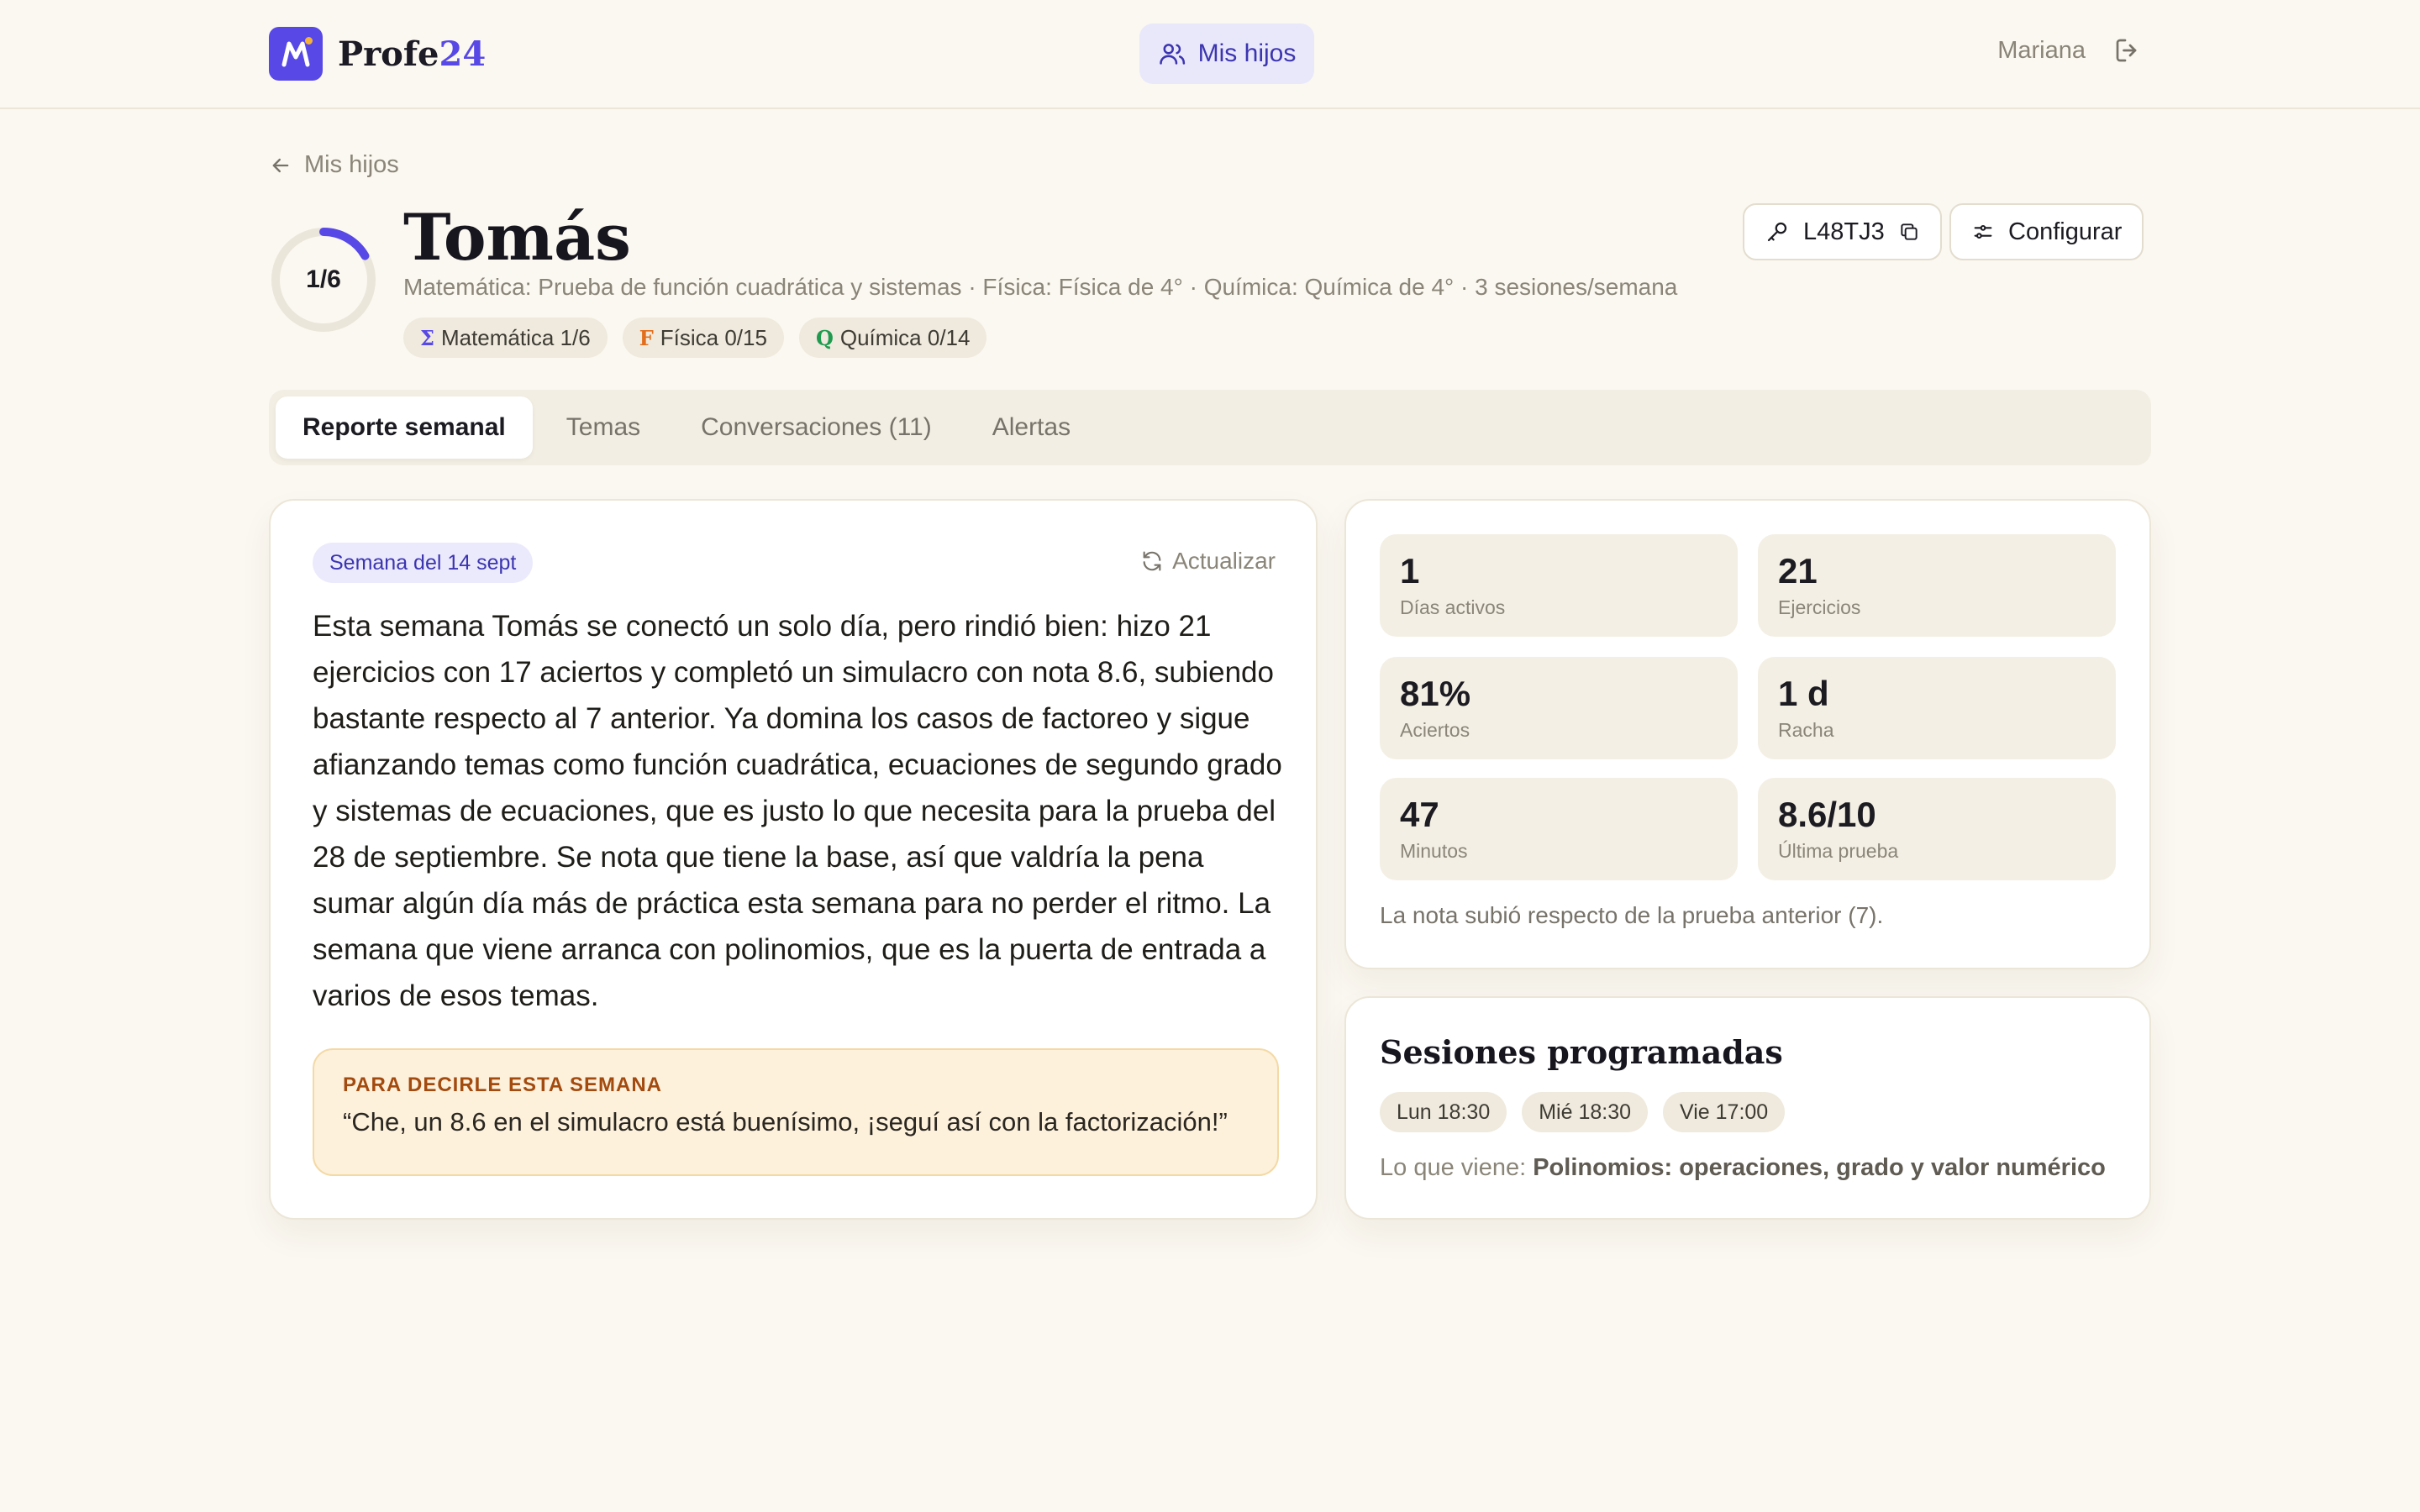  What do you see at coordinates (2127, 50) in the screenshot?
I see `logout-icon` at bounding box center [2127, 50].